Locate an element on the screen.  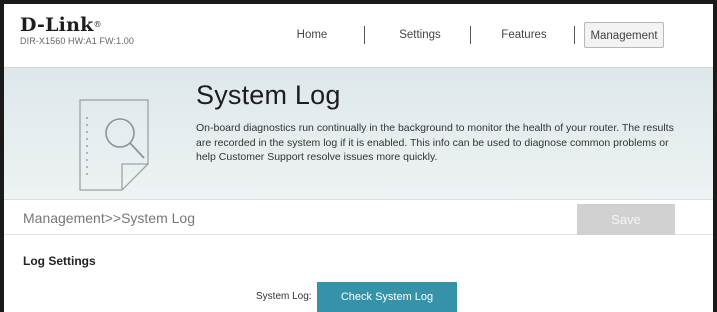
page-title: System Log is located at coordinates (268, 95).